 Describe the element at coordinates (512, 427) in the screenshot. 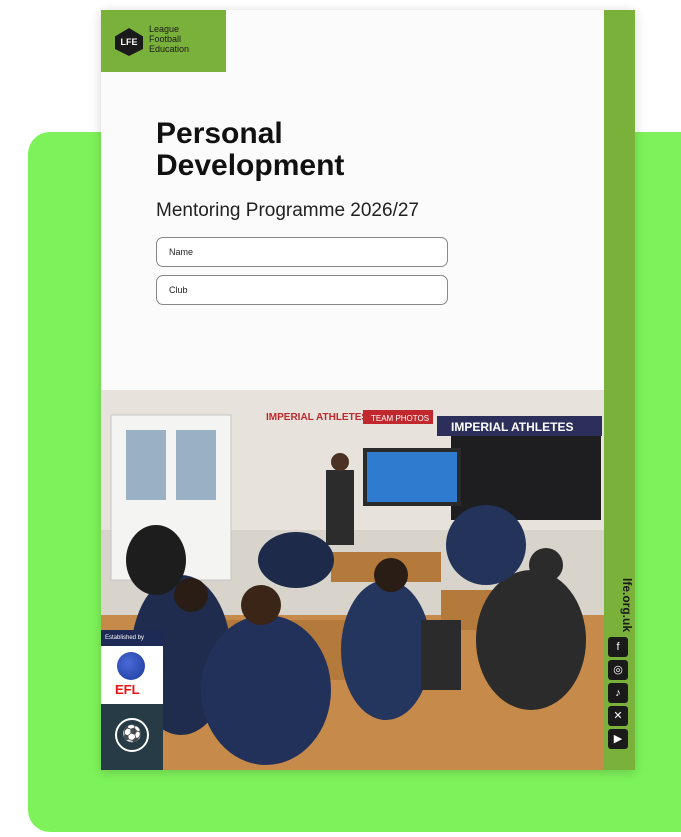

I see `photo-sign-right: IMPERIAL ATHLETES` at that location.